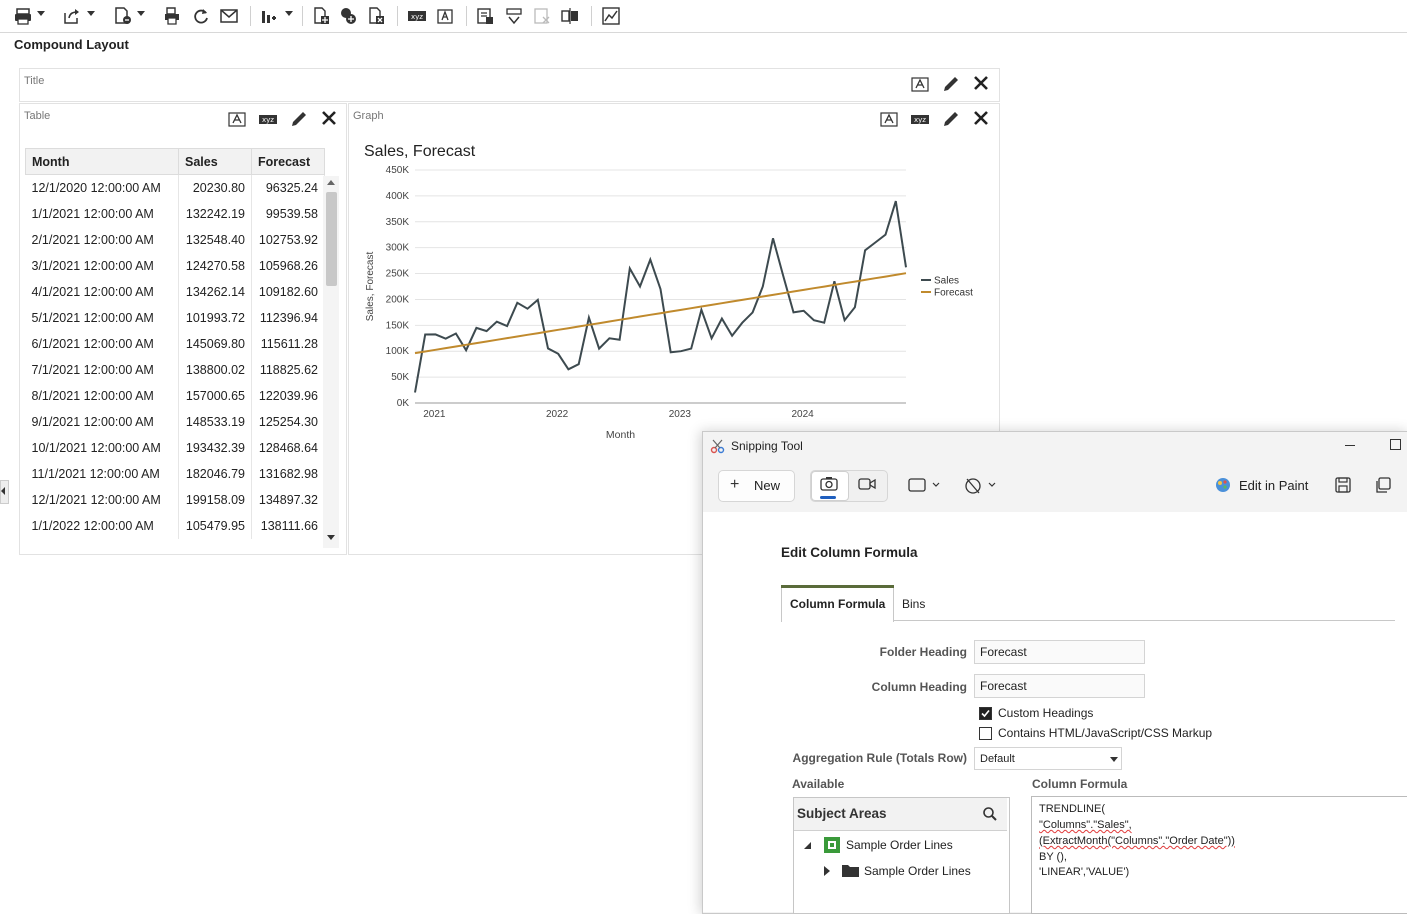  What do you see at coordinates (102, 161) in the screenshot?
I see `column-header-month: Month` at bounding box center [102, 161].